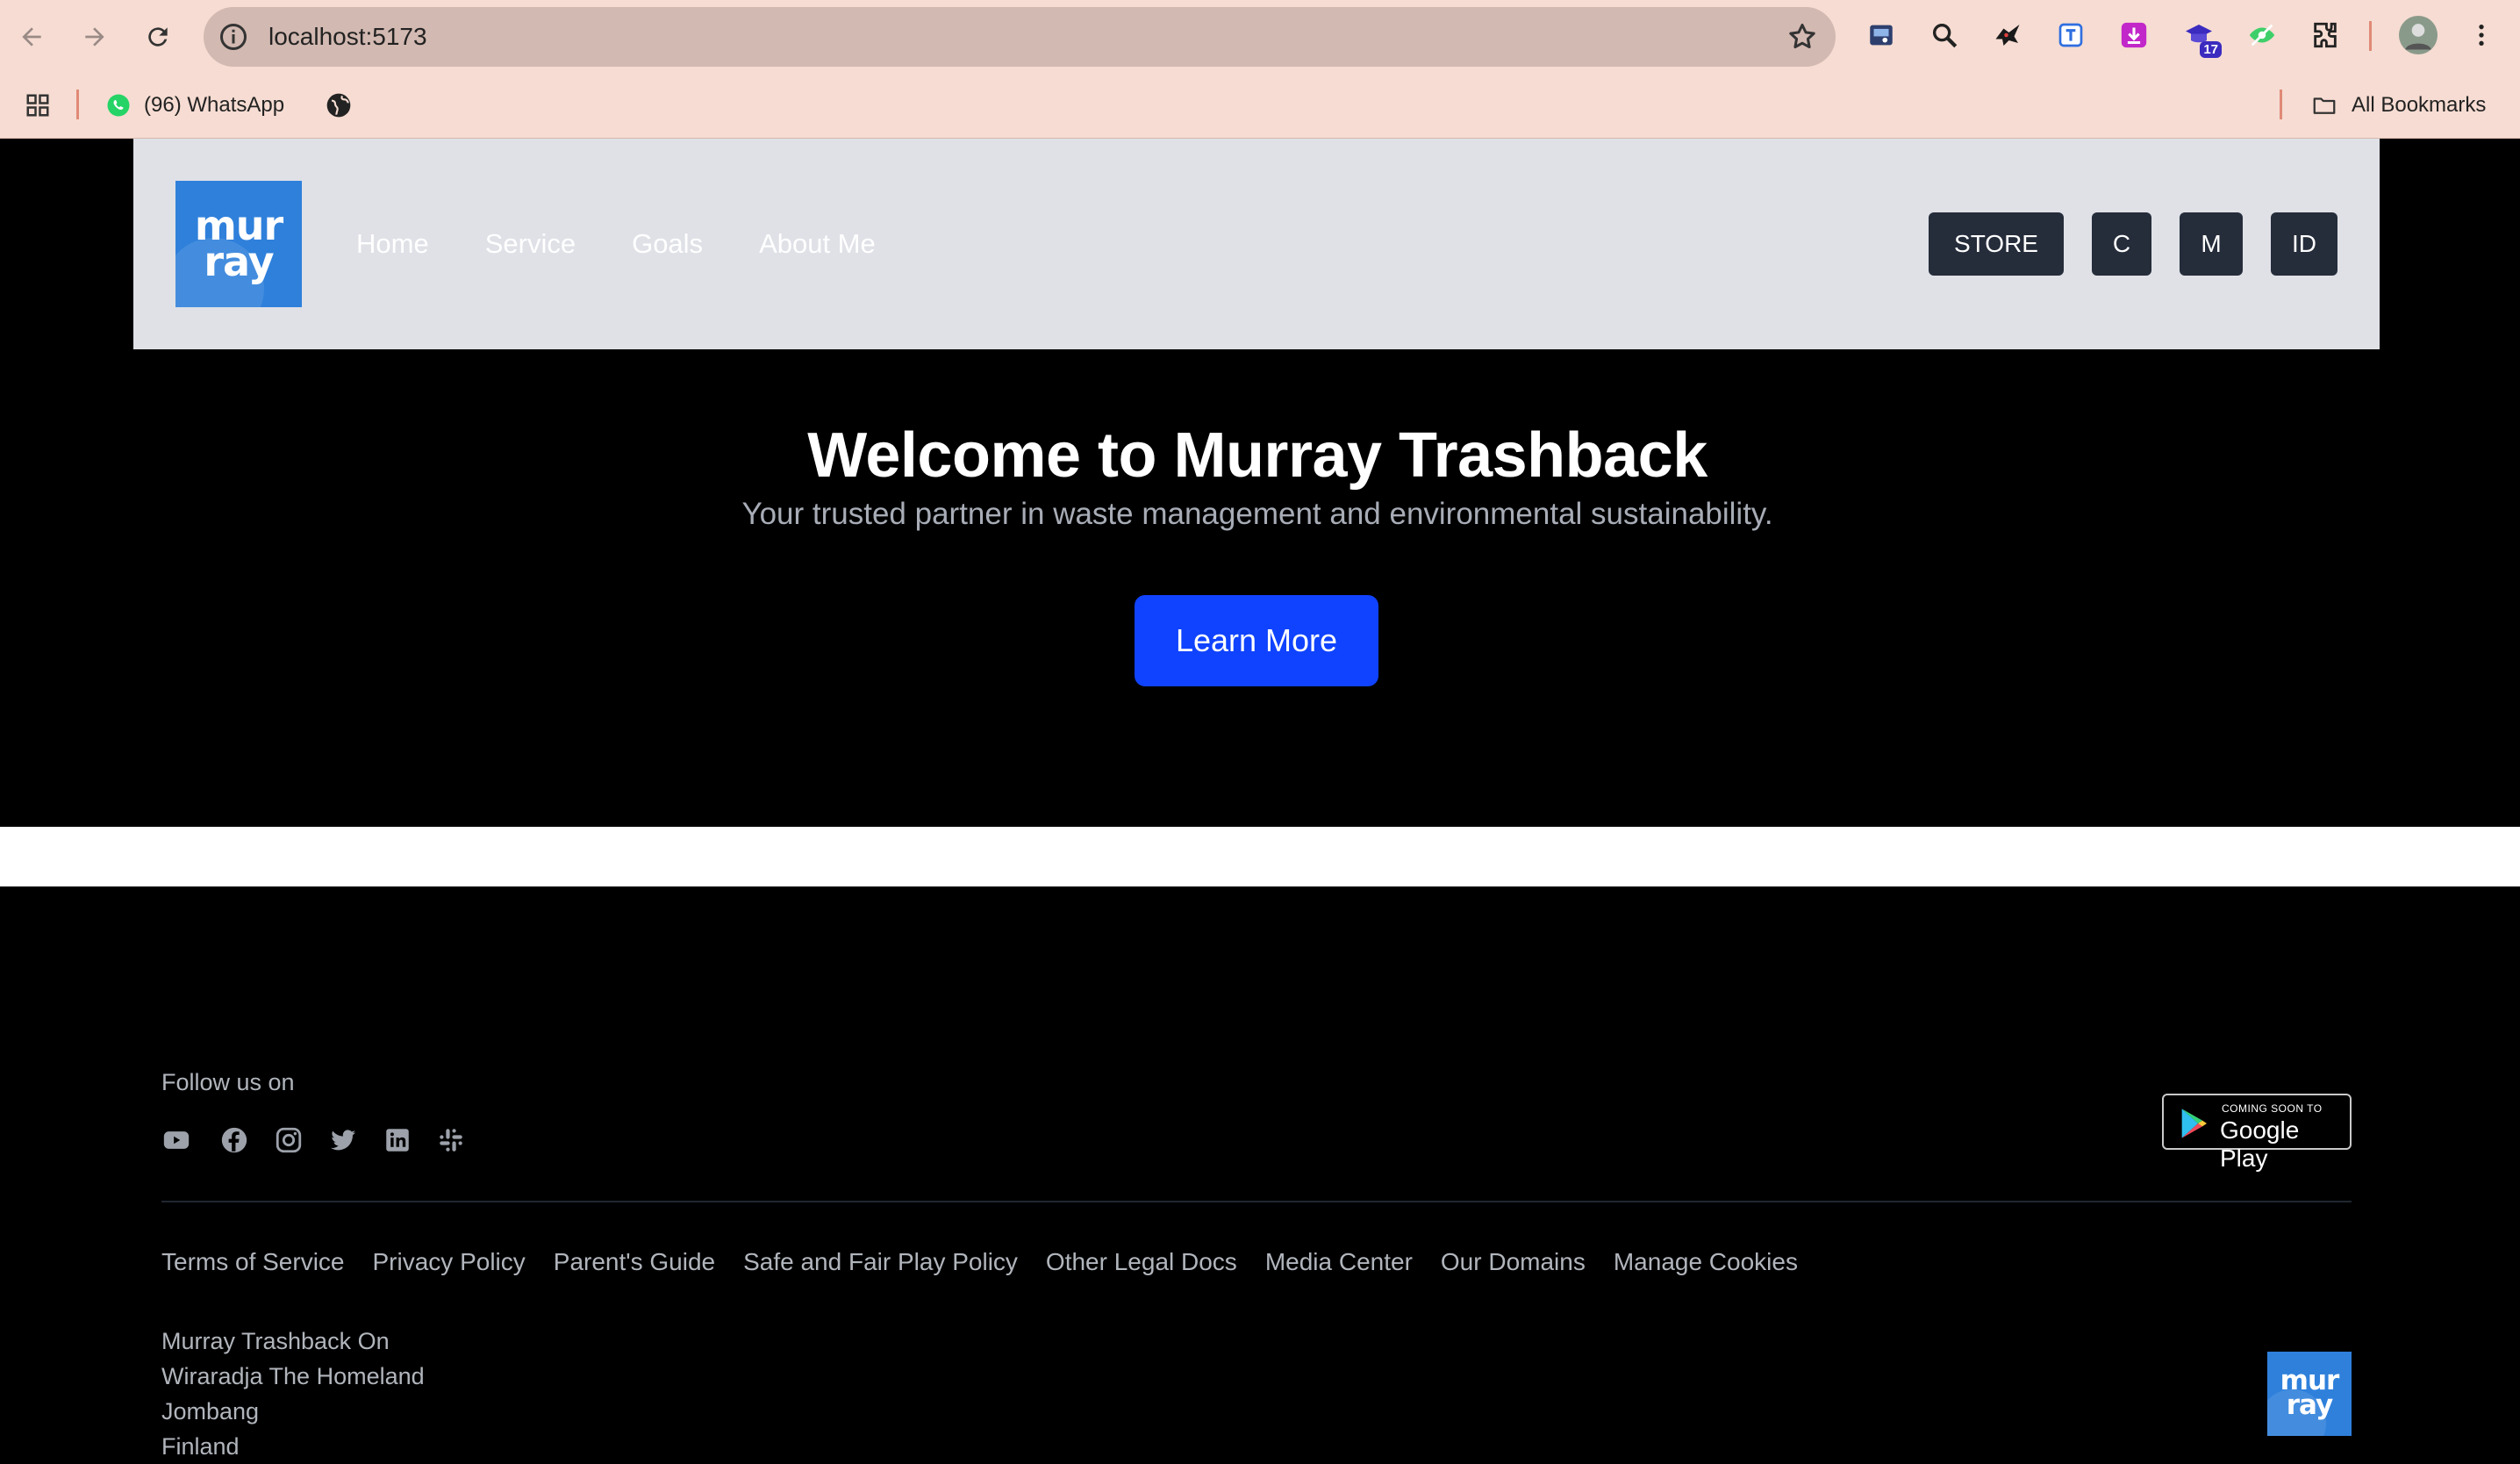  Describe the element at coordinates (338, 105) in the screenshot. I see `globe-icon` at that location.